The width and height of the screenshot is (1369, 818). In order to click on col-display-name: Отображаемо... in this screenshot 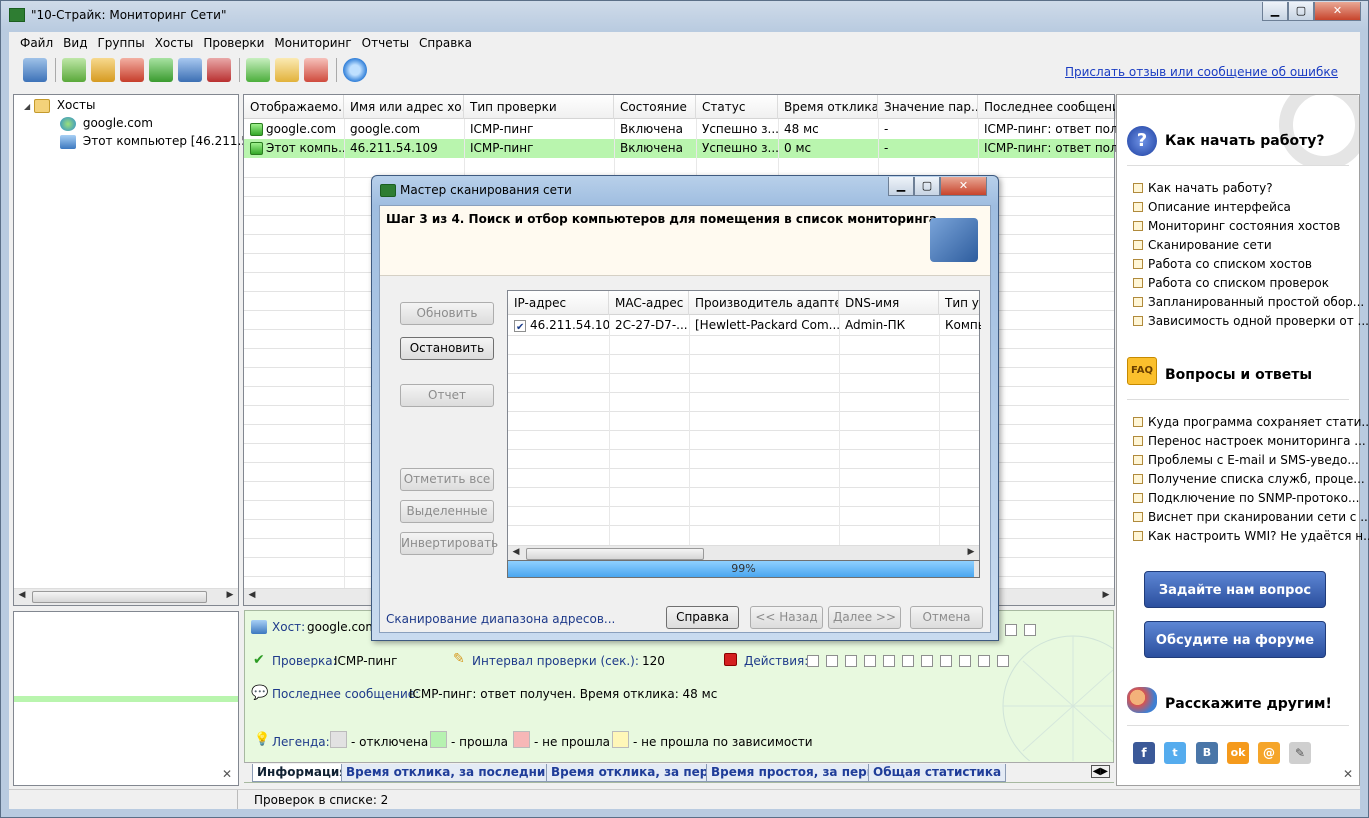, I will do `click(294, 107)`.